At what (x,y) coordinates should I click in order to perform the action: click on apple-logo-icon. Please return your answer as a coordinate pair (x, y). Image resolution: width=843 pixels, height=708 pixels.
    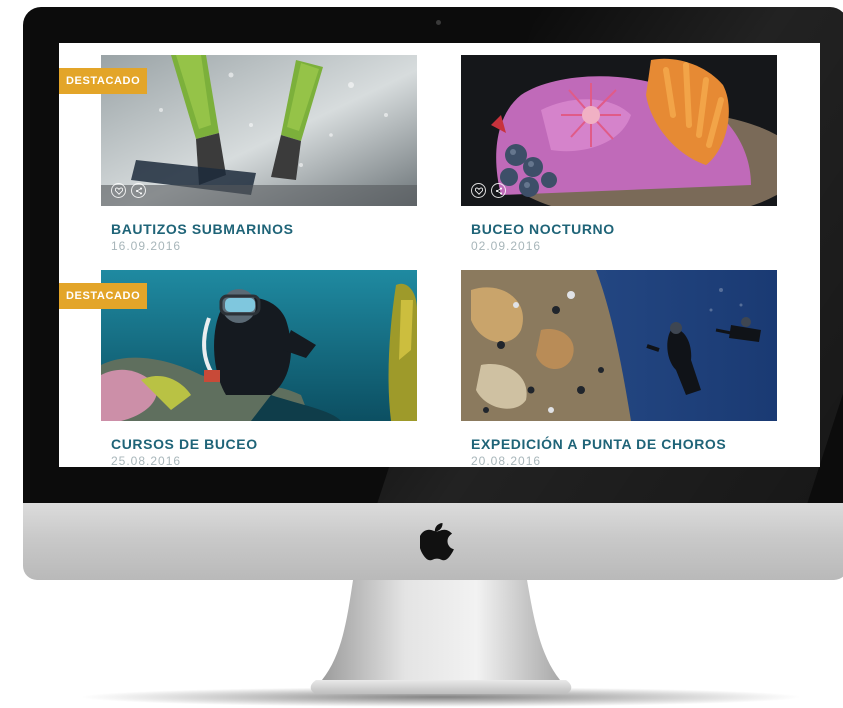
    Looking at the image, I should click on (437, 542).